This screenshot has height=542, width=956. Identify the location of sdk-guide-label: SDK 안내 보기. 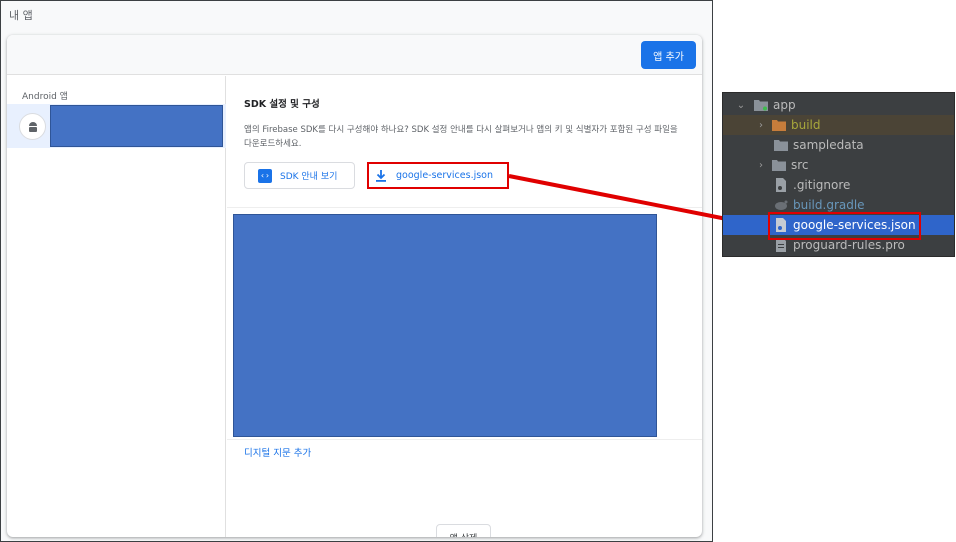
(309, 177).